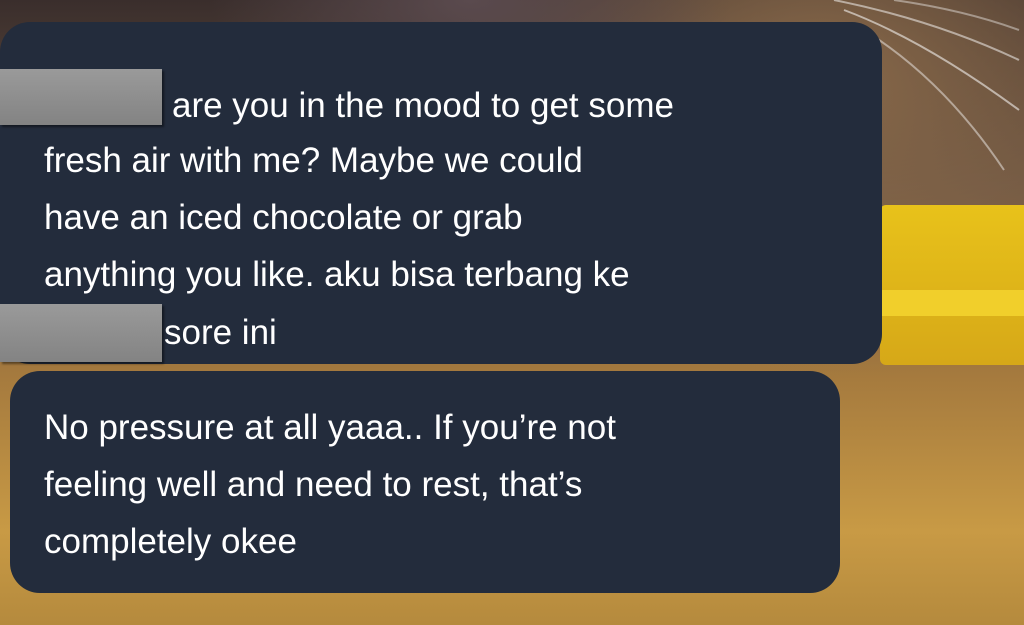  Describe the element at coordinates (220, 332) in the screenshot. I see `message-1-line-5: sore ini` at that location.